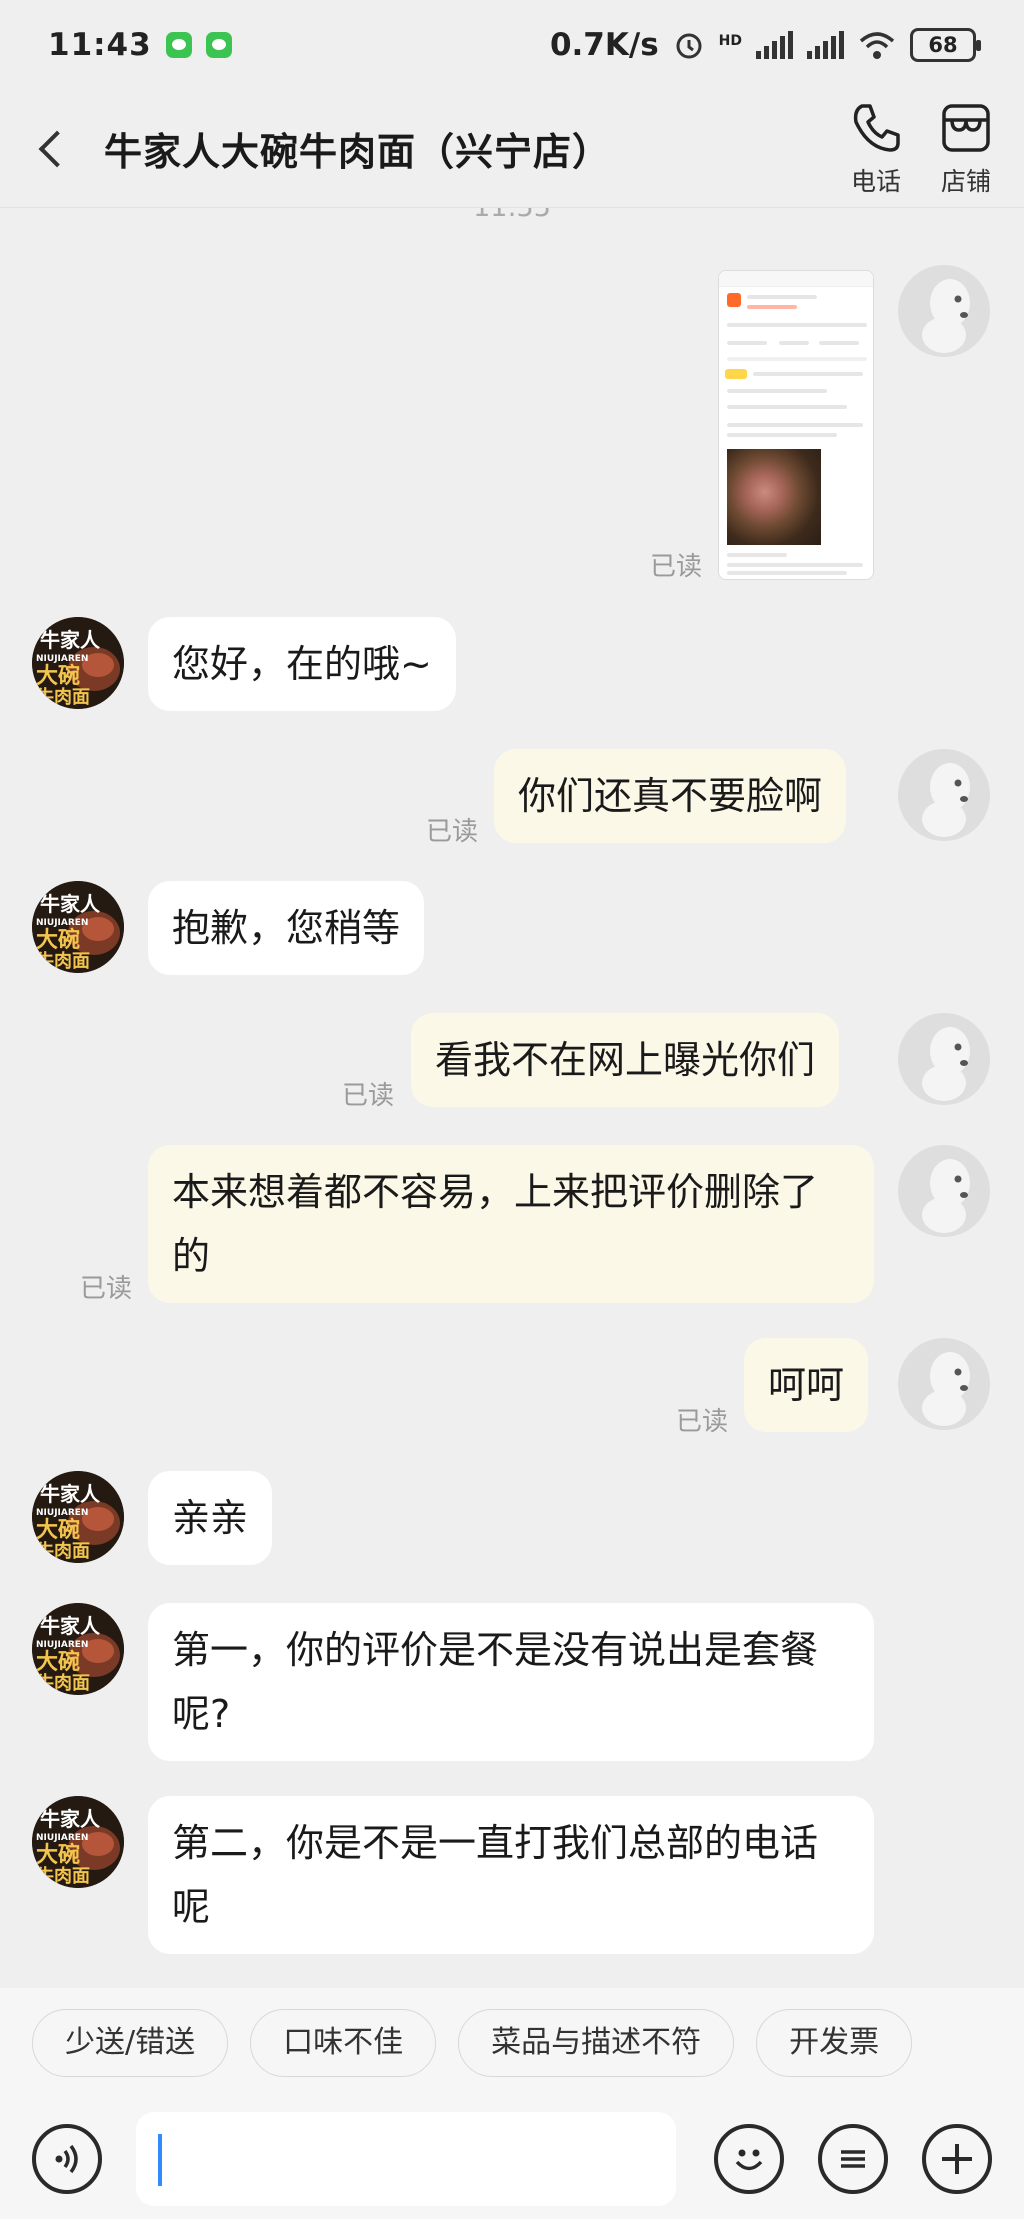 This screenshot has height=2219, width=1024. What do you see at coordinates (730, 41) in the screenshot?
I see `hd-tag: HD` at bounding box center [730, 41].